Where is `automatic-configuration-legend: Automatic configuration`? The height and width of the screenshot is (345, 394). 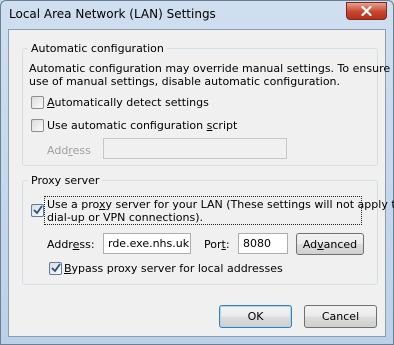 automatic-configuration-legend: Automatic configuration is located at coordinates (97, 48).